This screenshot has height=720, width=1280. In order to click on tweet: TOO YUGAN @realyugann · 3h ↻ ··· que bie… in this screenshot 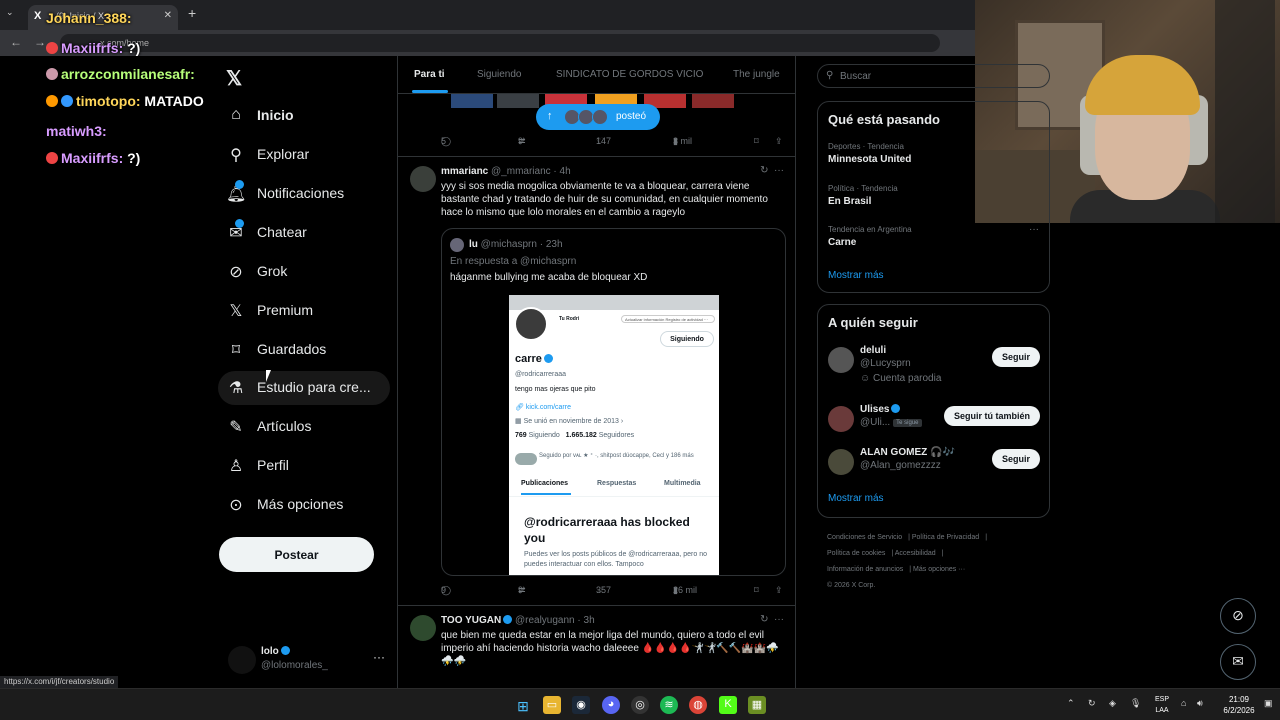, I will do `click(596, 646)`.